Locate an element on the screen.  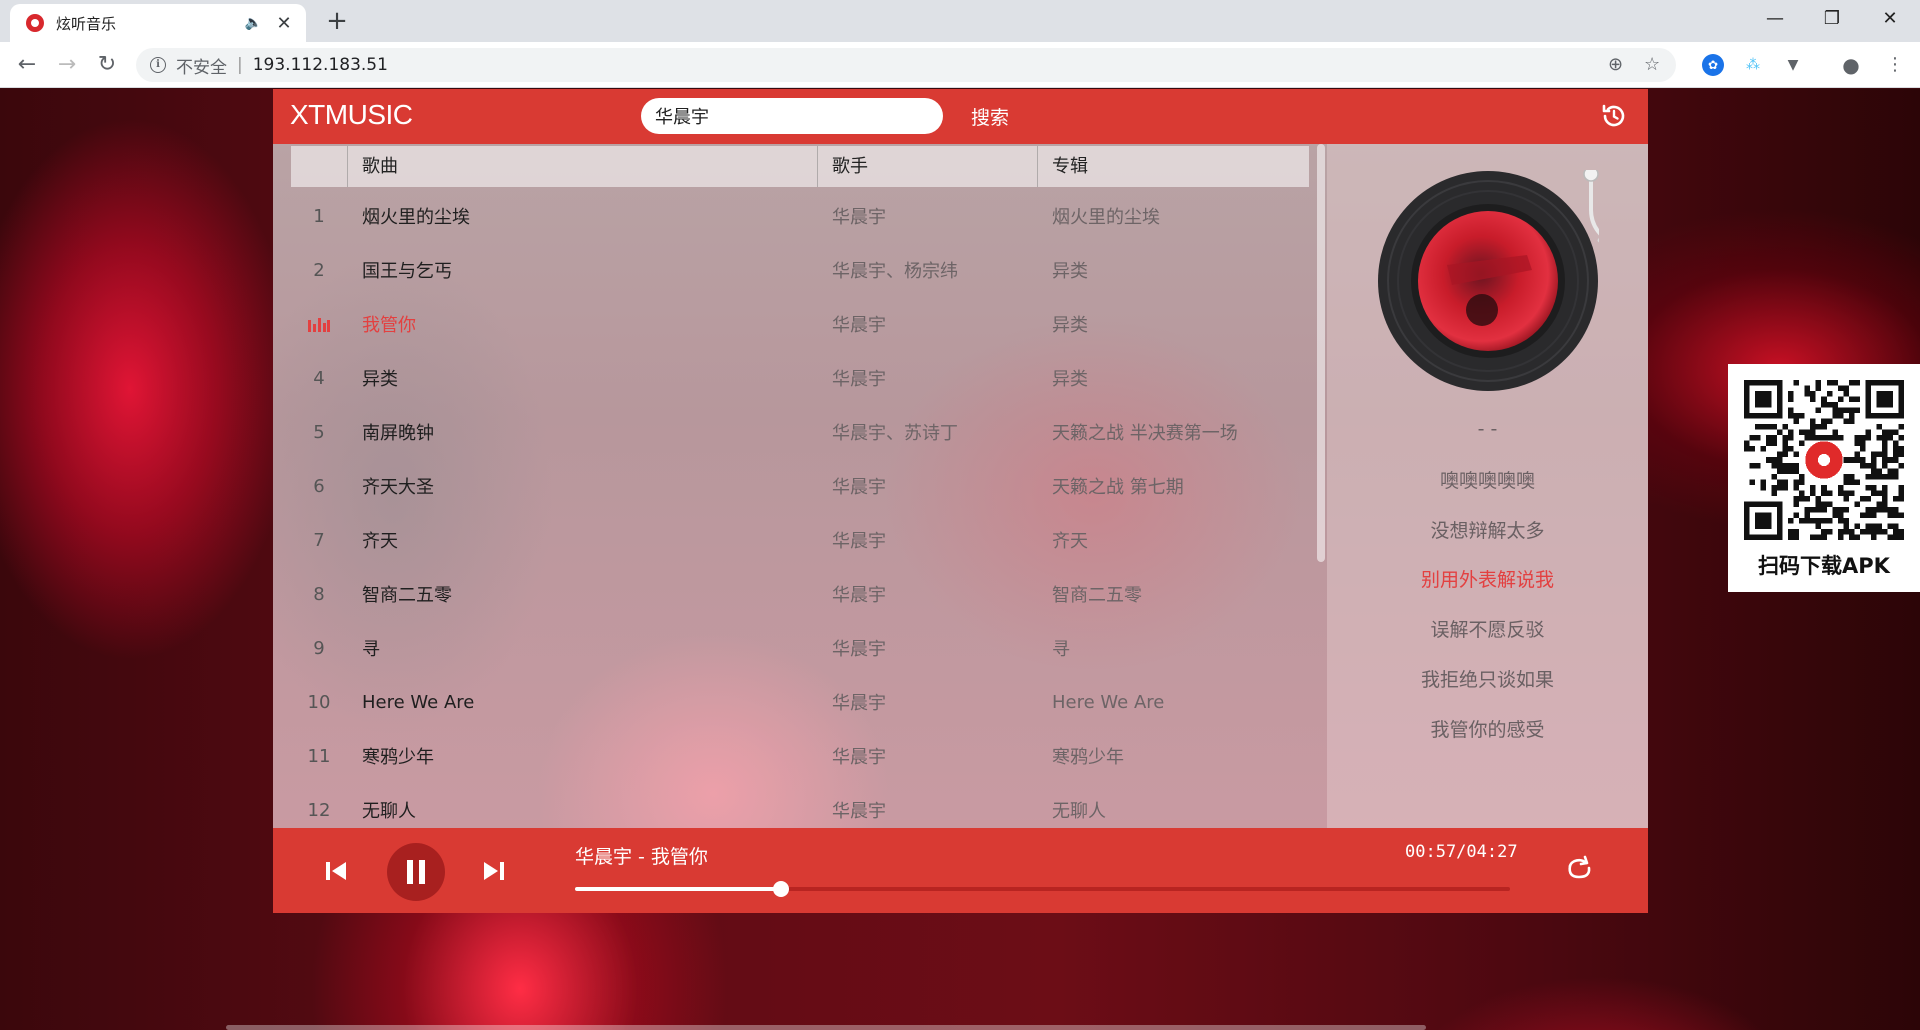
song-index: 7 is located at coordinates (319, 540).